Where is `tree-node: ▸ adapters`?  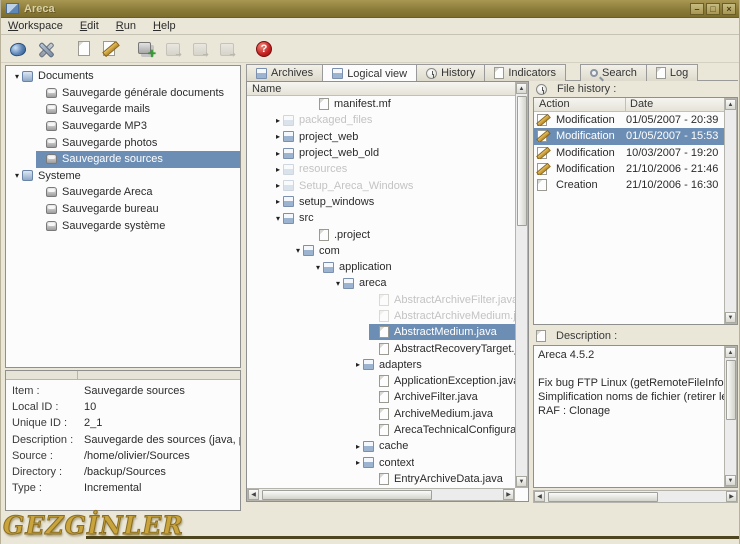
tree-node: ▸ adapters is located at coordinates (381, 365).